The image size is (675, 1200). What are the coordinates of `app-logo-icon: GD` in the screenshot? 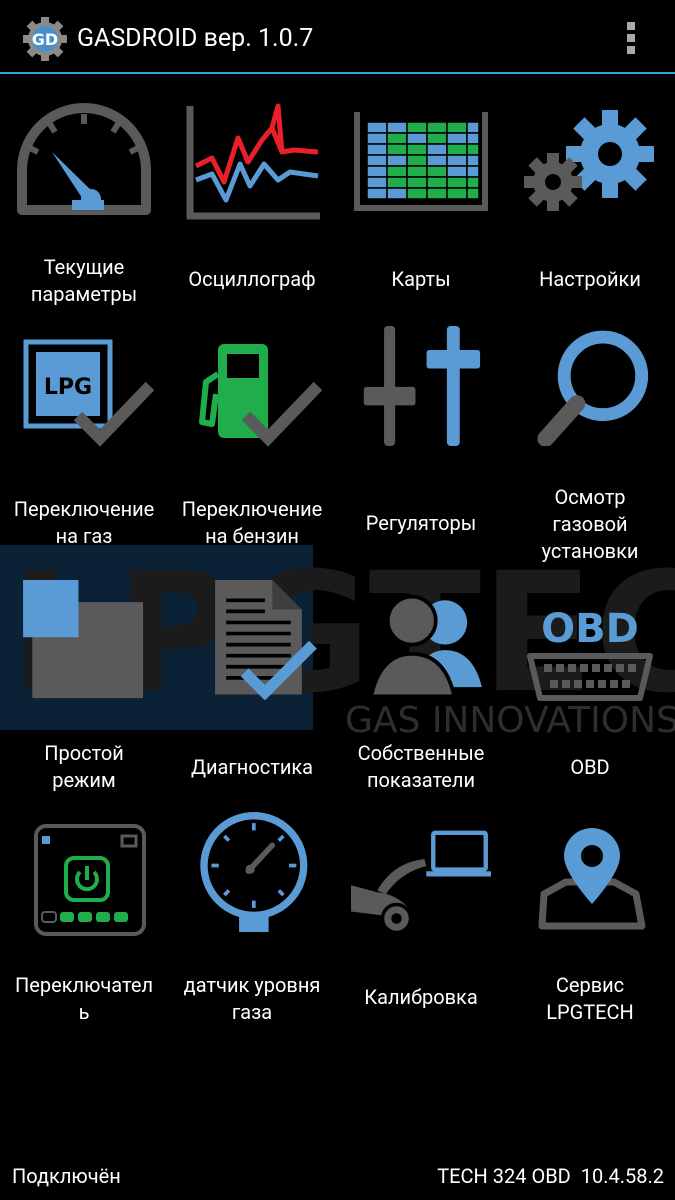 It's located at (45, 39).